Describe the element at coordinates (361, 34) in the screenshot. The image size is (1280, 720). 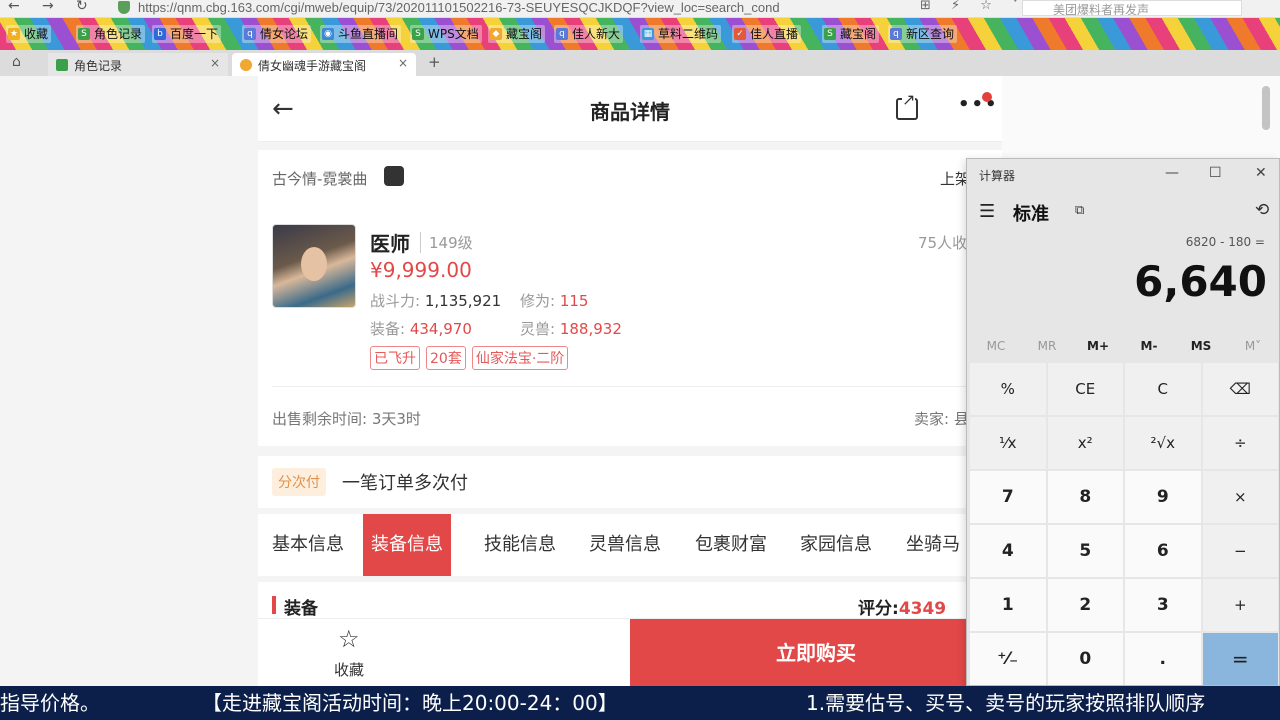
I see `bookmark-item: ◉ 斗鱼直播间` at that location.